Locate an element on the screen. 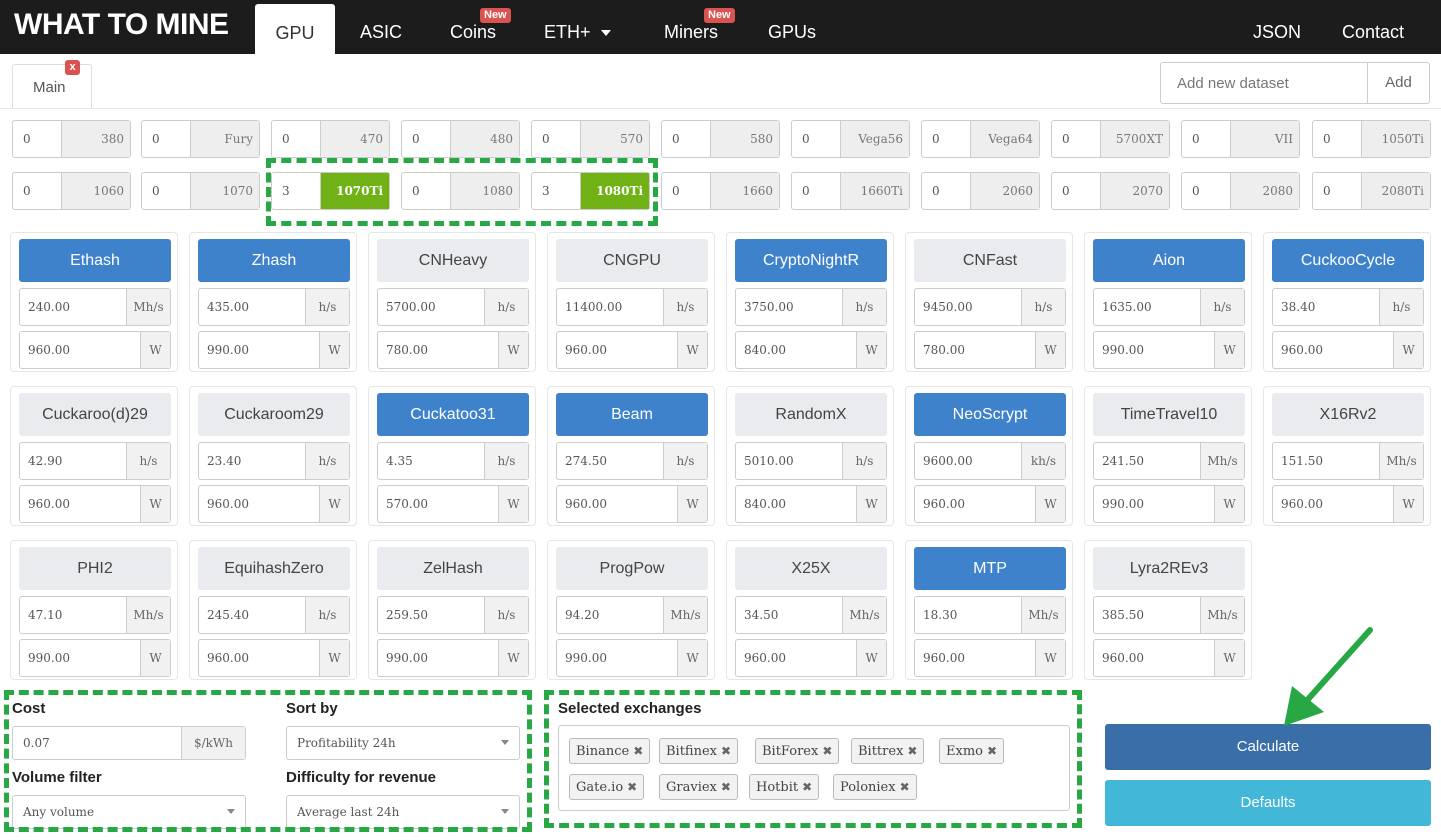 The image size is (1441, 840). power-input: 780.00 W is located at coordinates (453, 350).